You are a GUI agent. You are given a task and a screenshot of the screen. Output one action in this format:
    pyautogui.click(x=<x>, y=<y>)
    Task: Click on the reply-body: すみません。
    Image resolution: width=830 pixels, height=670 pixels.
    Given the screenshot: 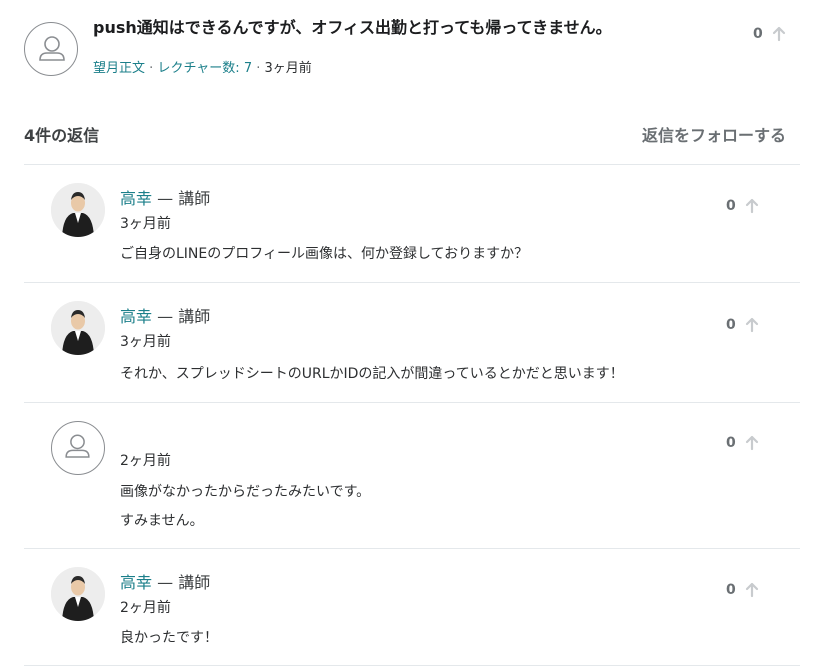 What is the action you would take?
    pyautogui.click(x=162, y=521)
    